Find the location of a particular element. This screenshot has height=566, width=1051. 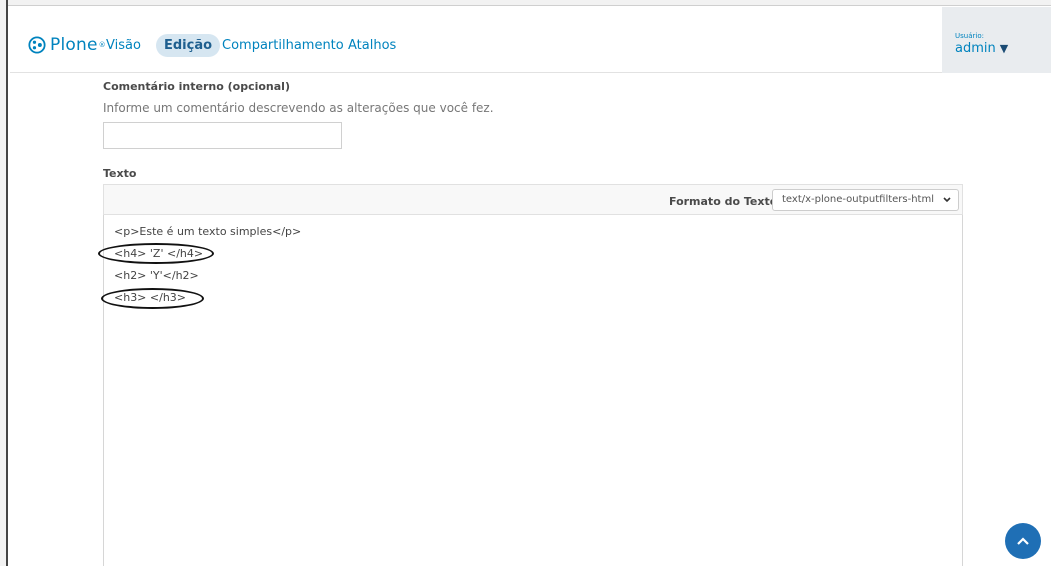

nav-atalhos: Atalhos is located at coordinates (372, 45).